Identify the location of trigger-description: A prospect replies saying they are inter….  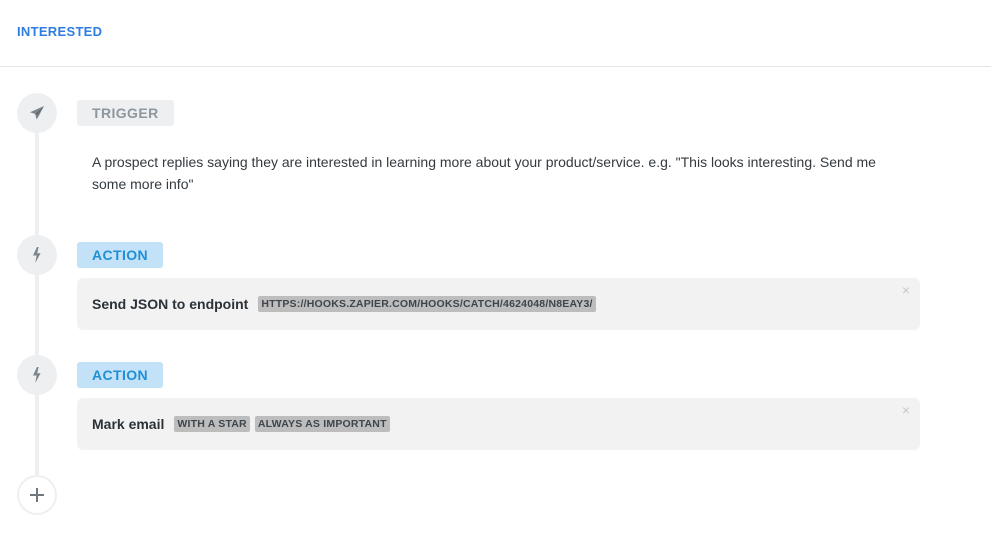
(484, 173).